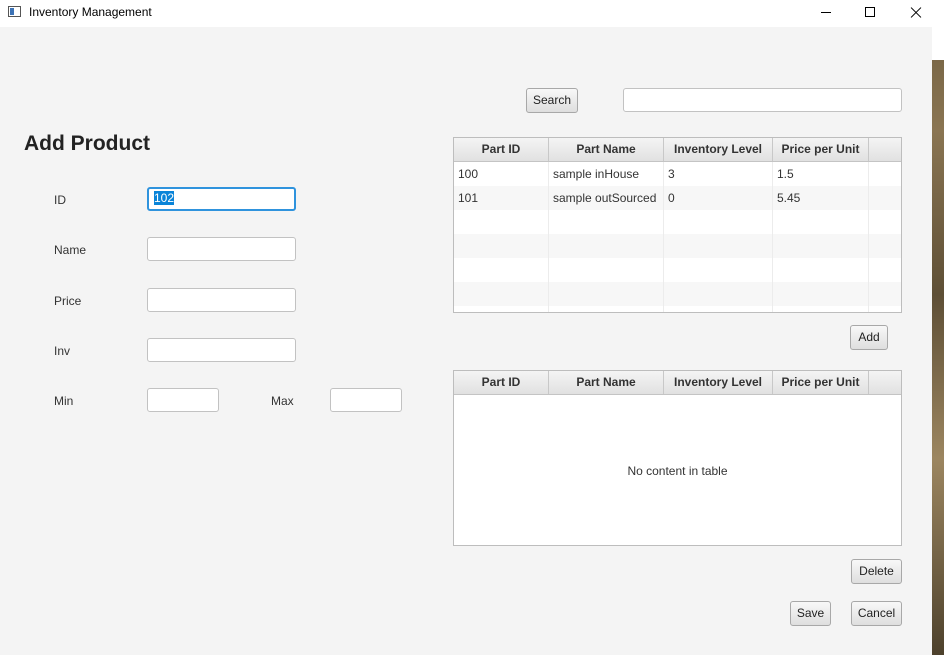  What do you see at coordinates (810, 613) in the screenshot?
I see `save-button: Save` at bounding box center [810, 613].